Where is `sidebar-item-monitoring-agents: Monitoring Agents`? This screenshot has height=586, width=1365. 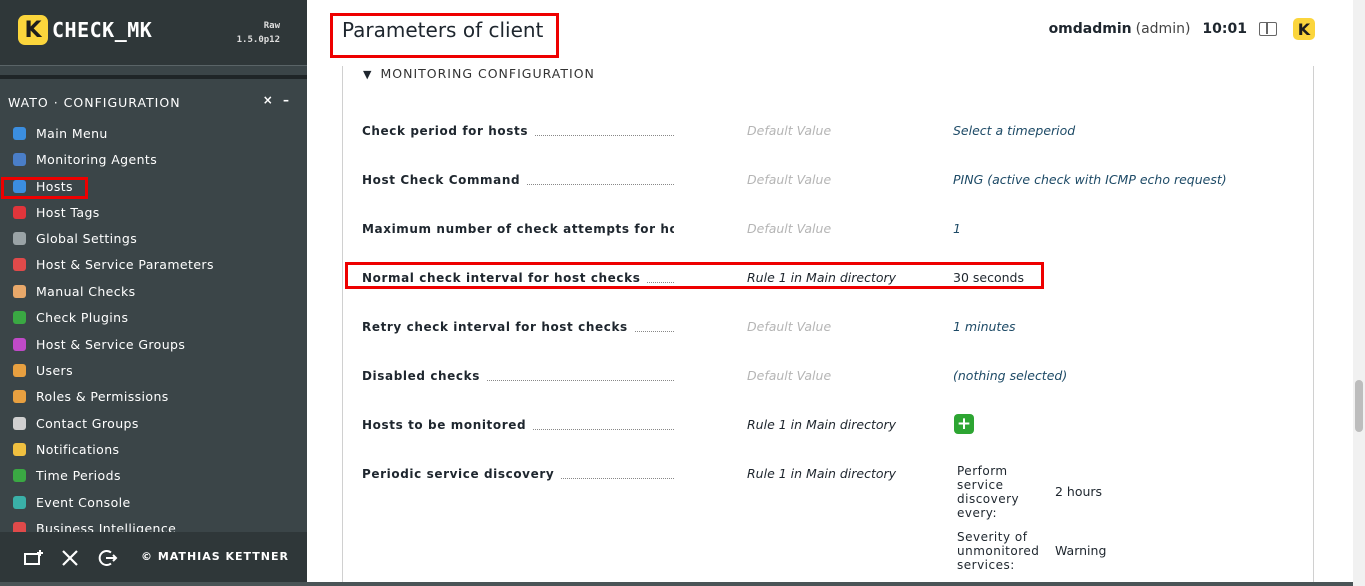 sidebar-item-monitoring-agents: Monitoring Agents is located at coordinates (153, 159).